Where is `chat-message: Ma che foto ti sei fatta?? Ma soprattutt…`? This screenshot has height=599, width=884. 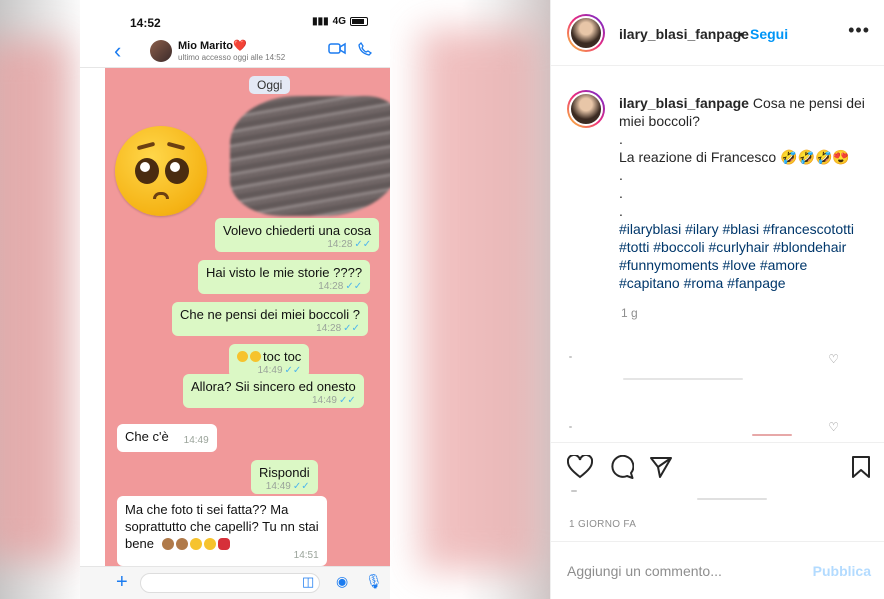
chat-message: Ma che foto ti sei fatta?? Ma soprattutt… is located at coordinates (222, 531).